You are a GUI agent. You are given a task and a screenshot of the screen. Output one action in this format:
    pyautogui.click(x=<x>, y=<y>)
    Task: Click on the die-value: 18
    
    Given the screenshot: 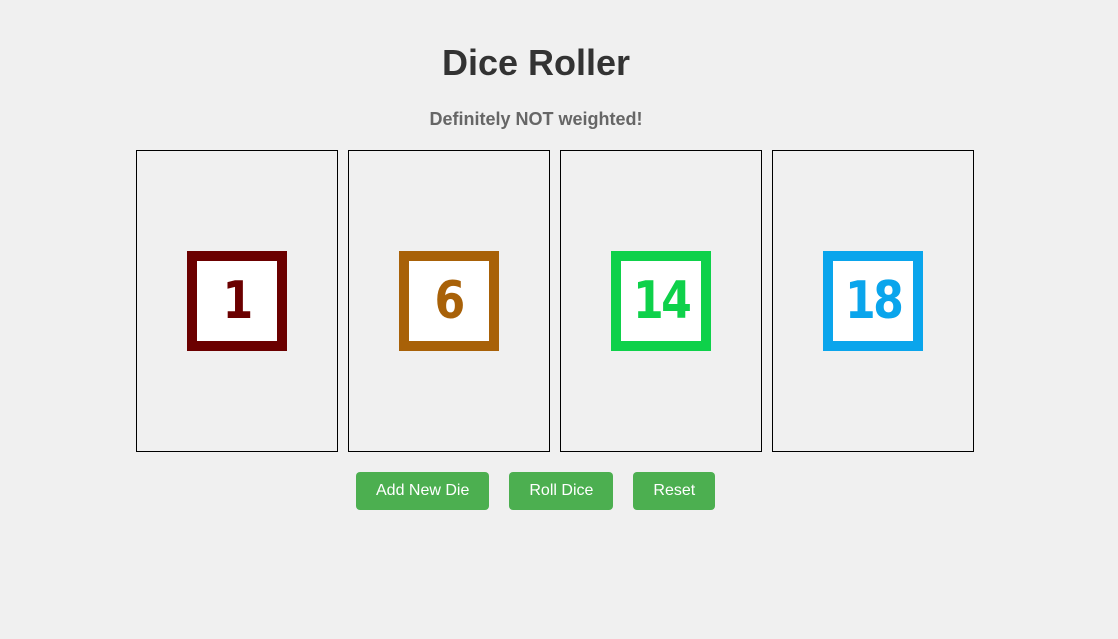 What is the action you would take?
    pyautogui.click(x=874, y=301)
    